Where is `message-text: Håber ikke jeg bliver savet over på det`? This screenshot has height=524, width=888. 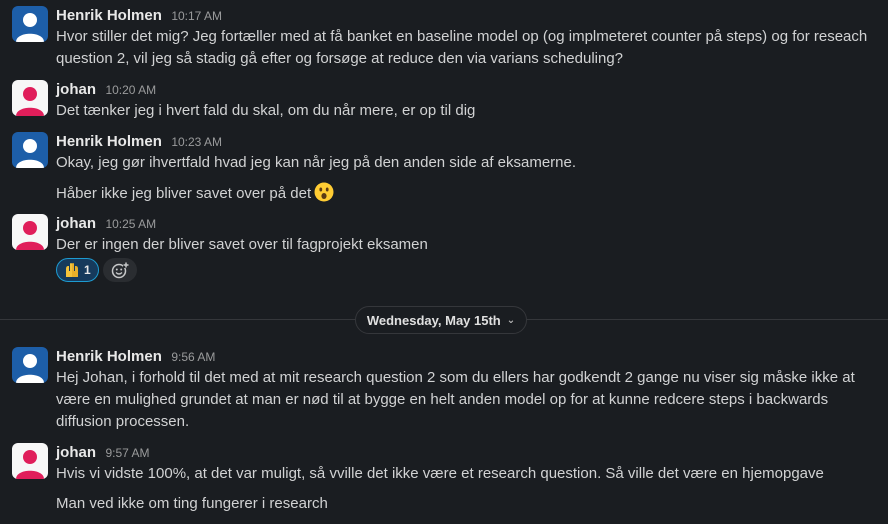
message-text: Håber ikke jeg bliver savet over på det is located at coordinates (462, 193).